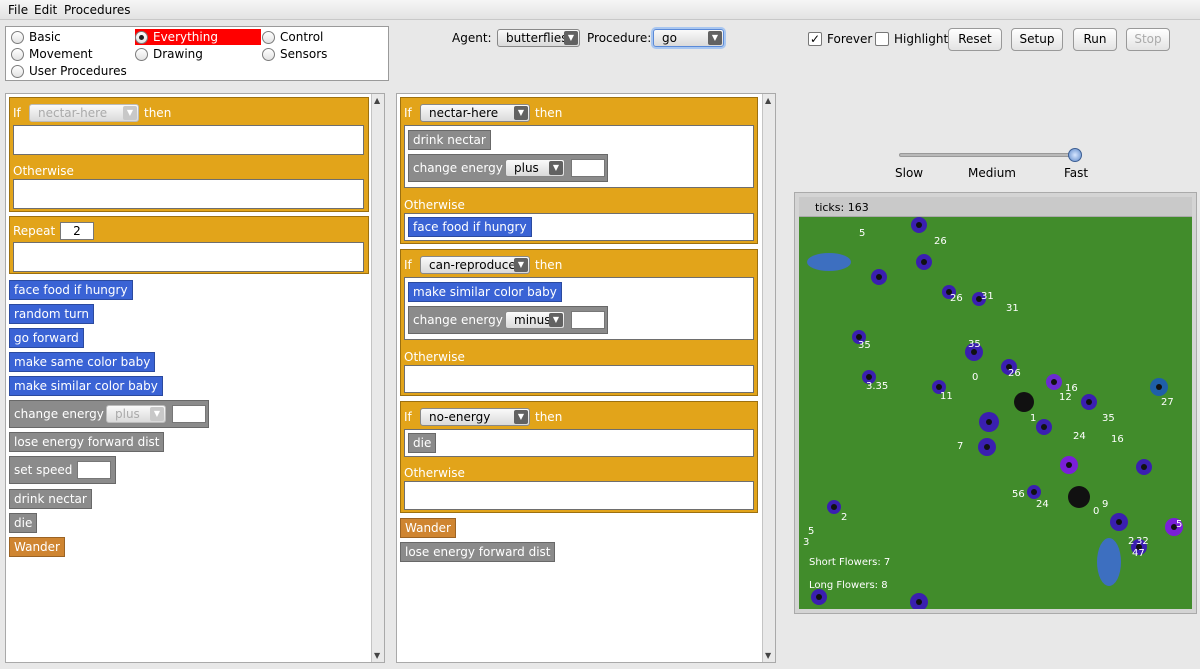 This screenshot has height=669, width=1200. Describe the element at coordinates (198, 37) in the screenshot. I see `category-everything: Everything` at that location.